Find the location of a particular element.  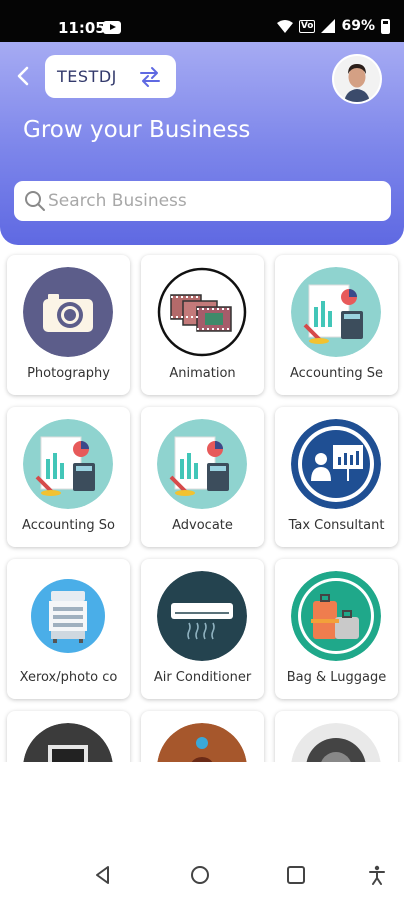

system-nav-bar is located at coordinates (202, 870).